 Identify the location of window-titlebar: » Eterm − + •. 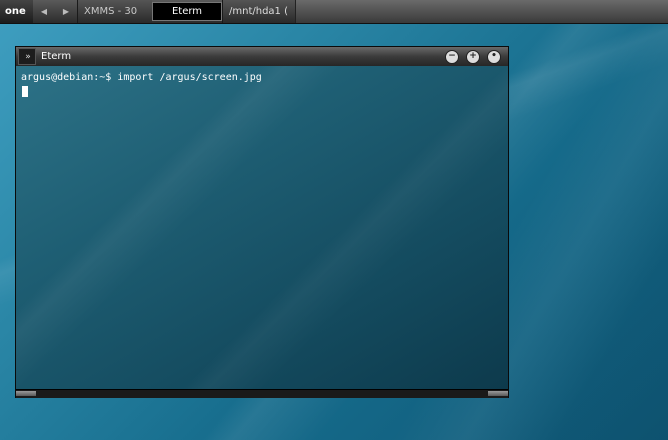
(262, 56).